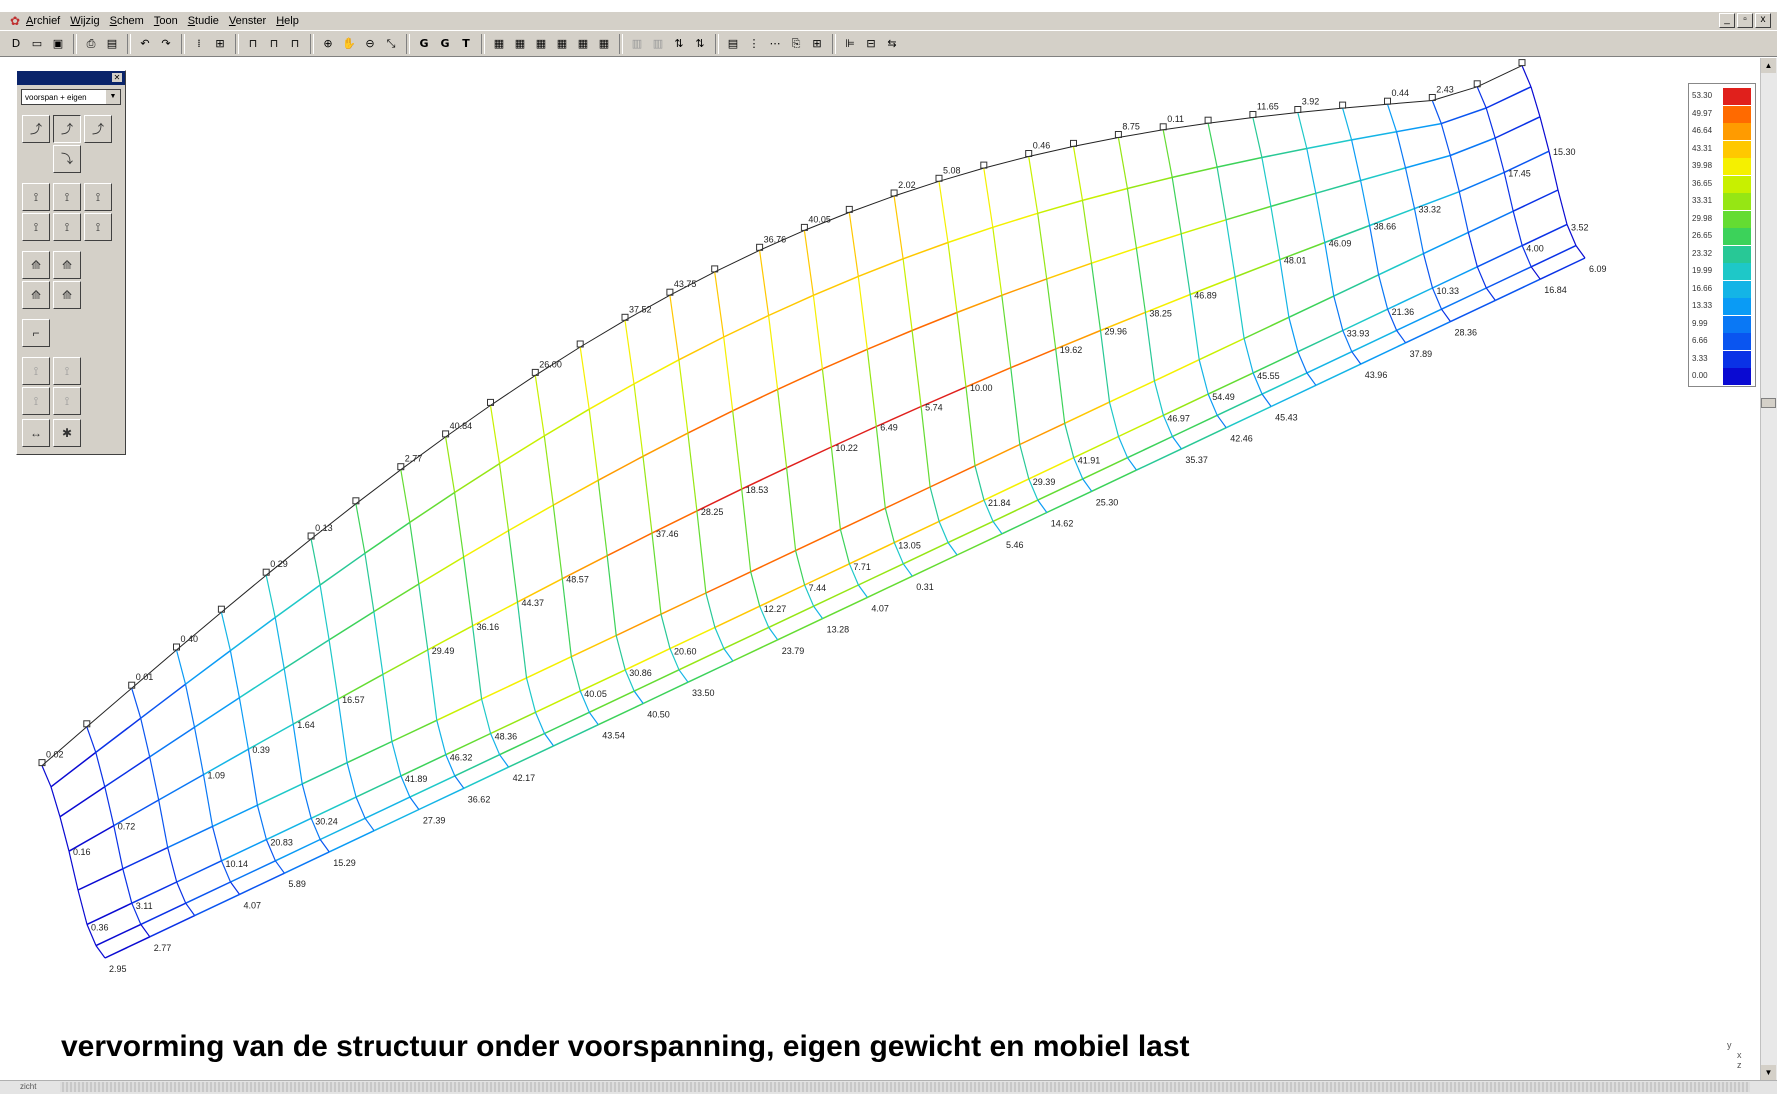  I want to click on menu-venster: Venster, so click(247, 21).